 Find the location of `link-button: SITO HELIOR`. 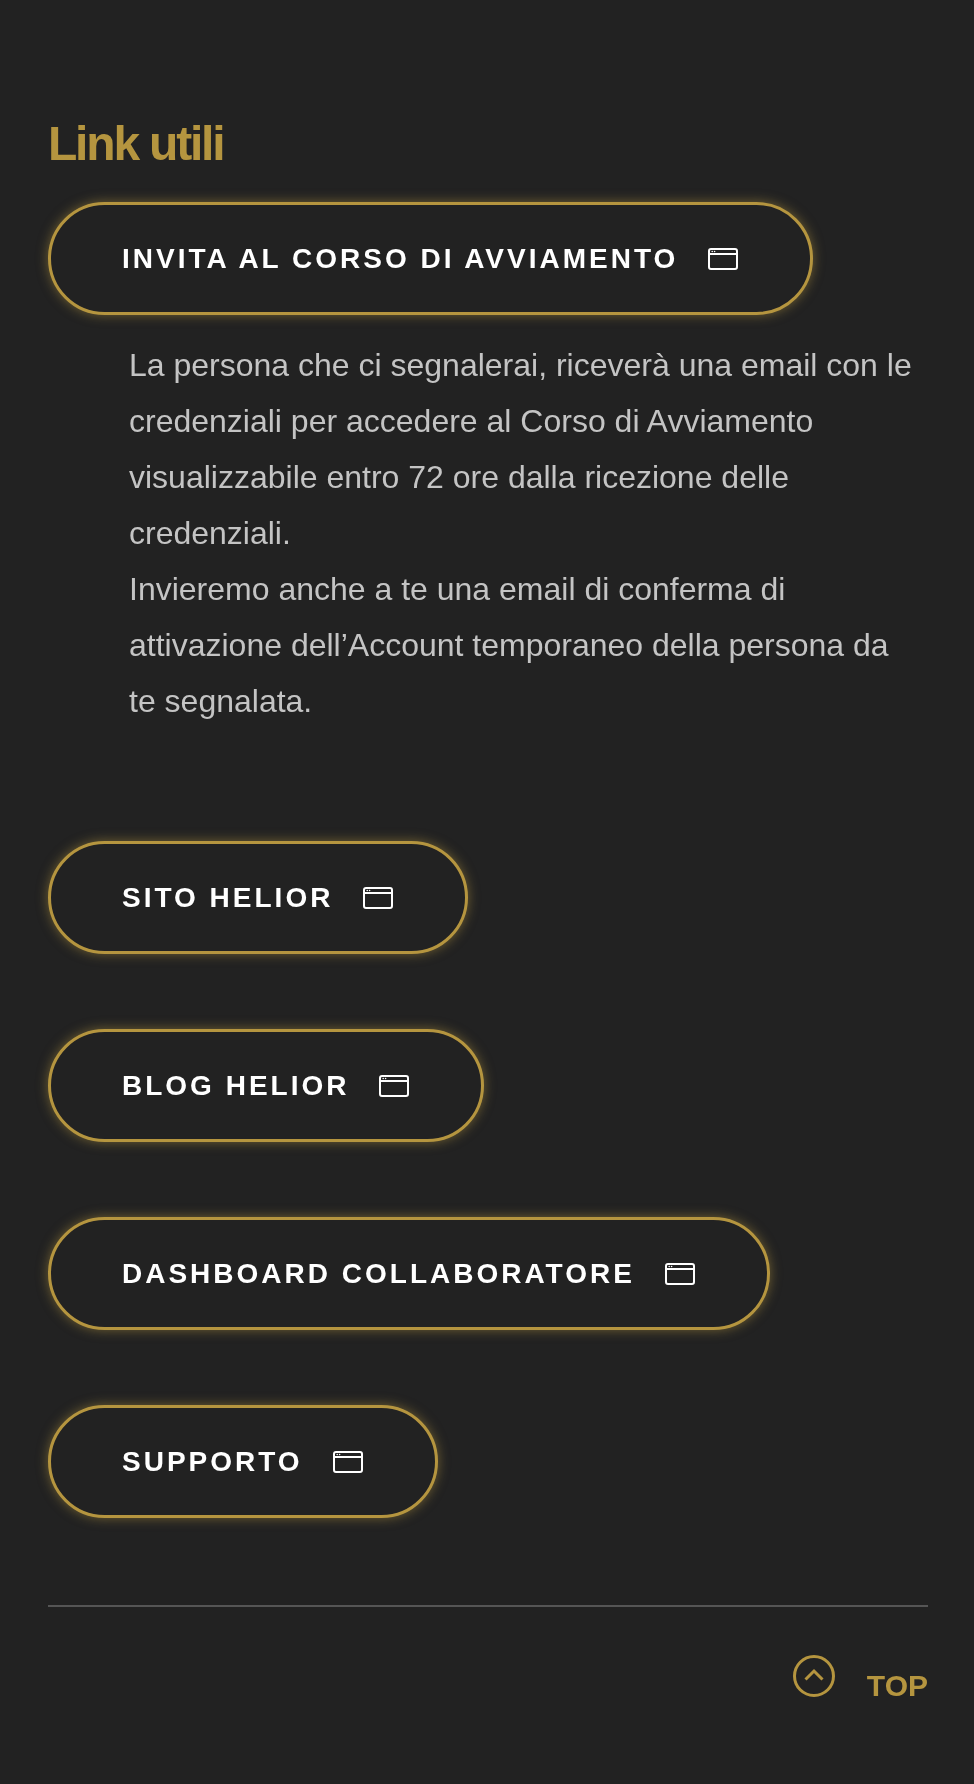

link-button: SITO HELIOR is located at coordinates (258, 897).